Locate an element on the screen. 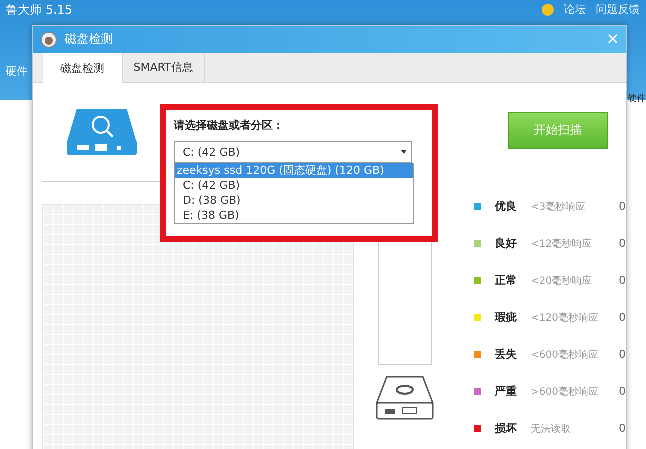  legend-label: 丢失 is located at coordinates (506, 354).